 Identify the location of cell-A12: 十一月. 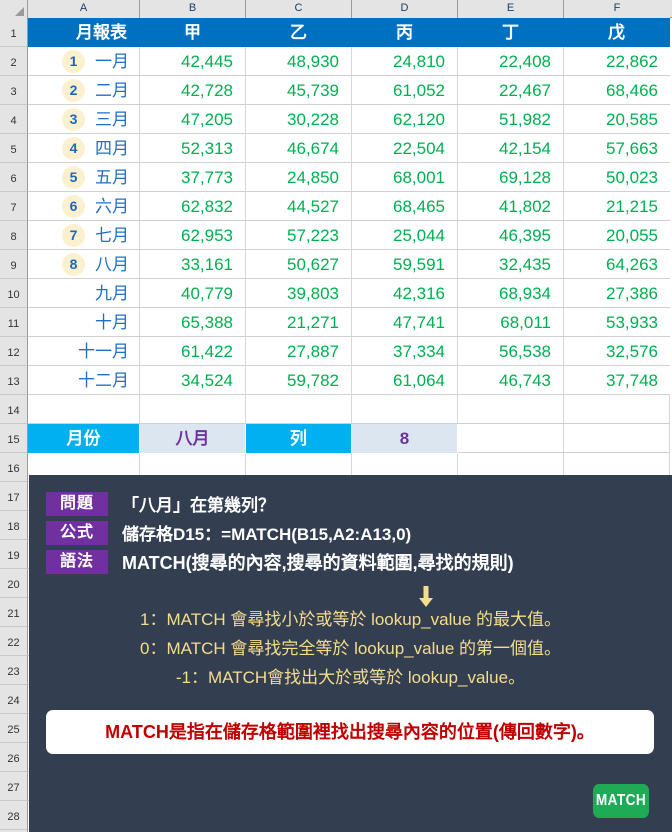
(84, 351).